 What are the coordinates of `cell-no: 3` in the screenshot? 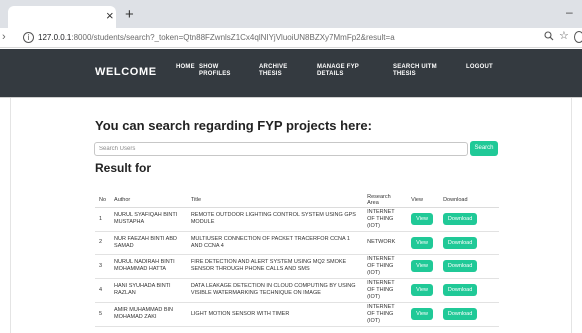 It's located at (103, 266).